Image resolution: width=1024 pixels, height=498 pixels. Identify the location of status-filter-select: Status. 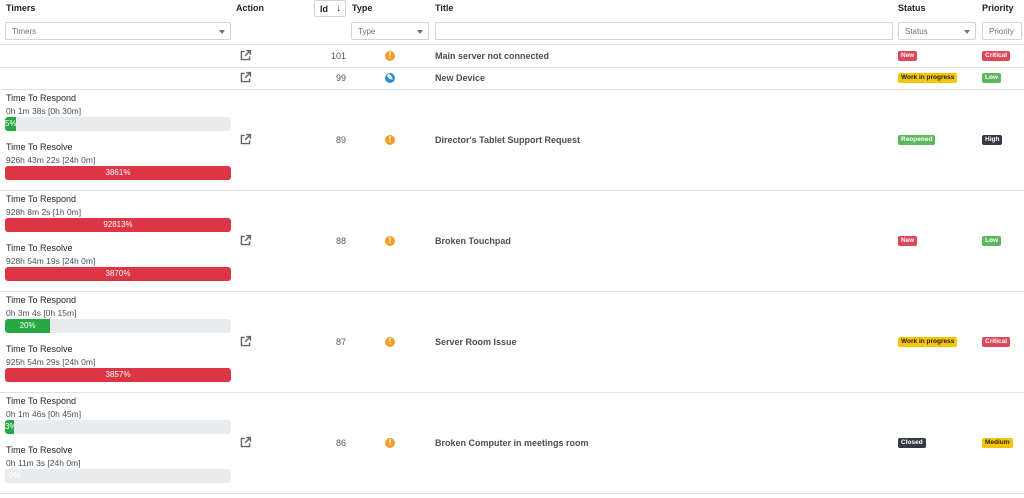
(937, 31).